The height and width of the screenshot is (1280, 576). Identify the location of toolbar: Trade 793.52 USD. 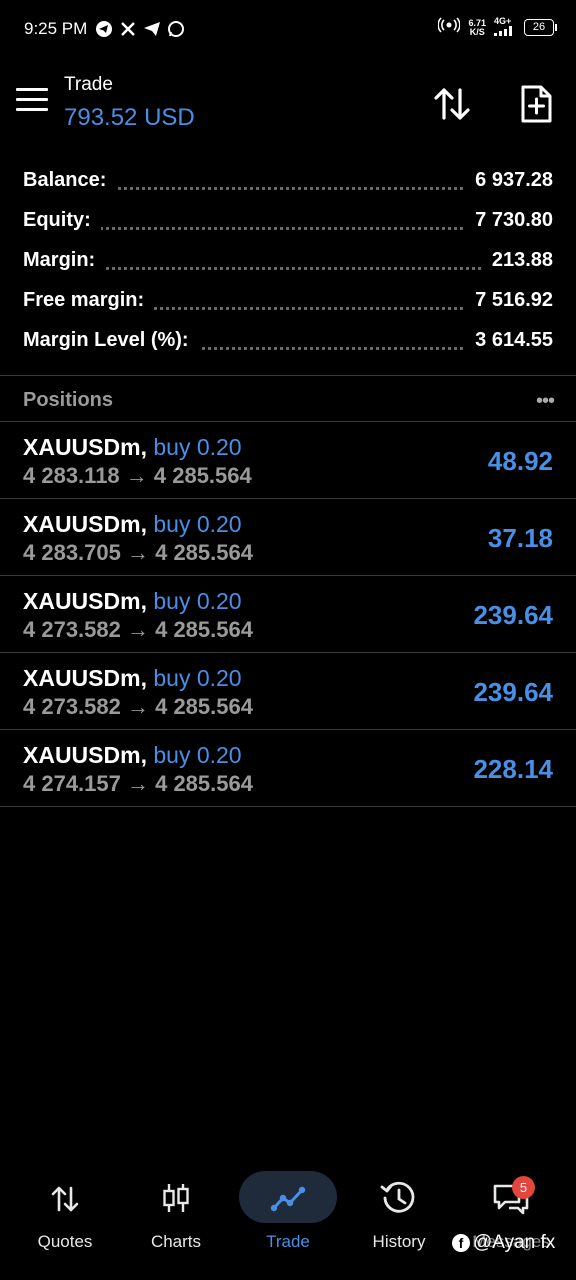
(288, 107).